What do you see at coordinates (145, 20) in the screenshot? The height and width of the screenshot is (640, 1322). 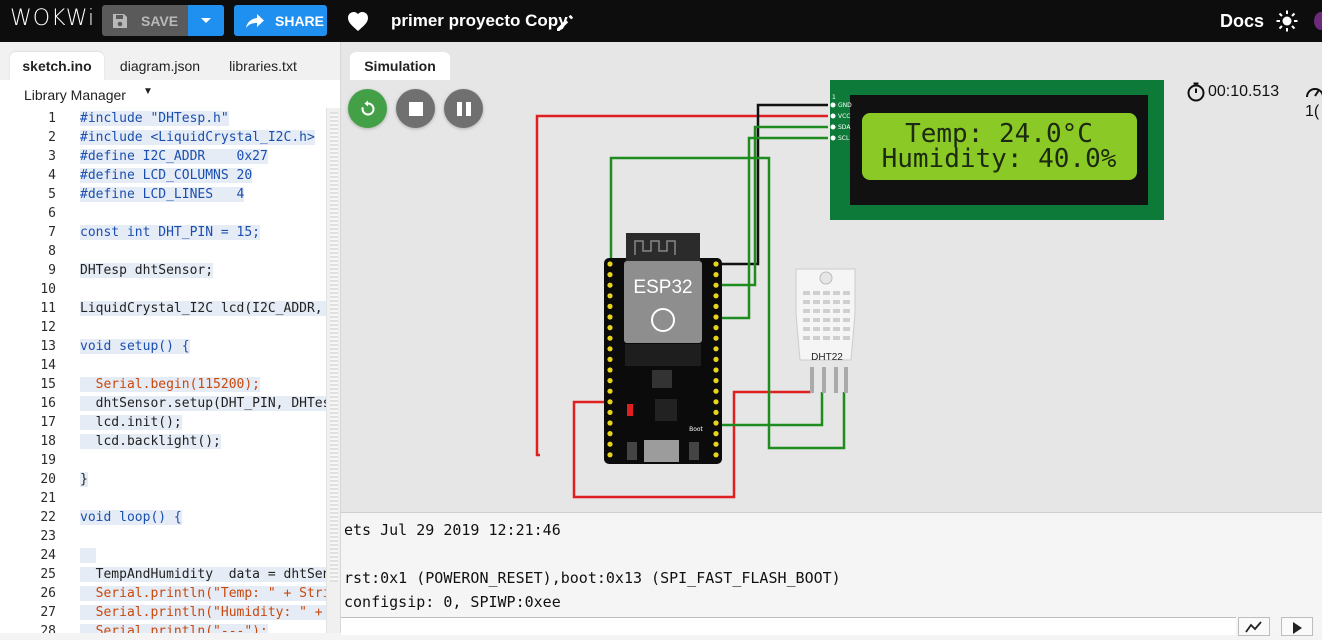 I see `save-button: SAVE` at bounding box center [145, 20].